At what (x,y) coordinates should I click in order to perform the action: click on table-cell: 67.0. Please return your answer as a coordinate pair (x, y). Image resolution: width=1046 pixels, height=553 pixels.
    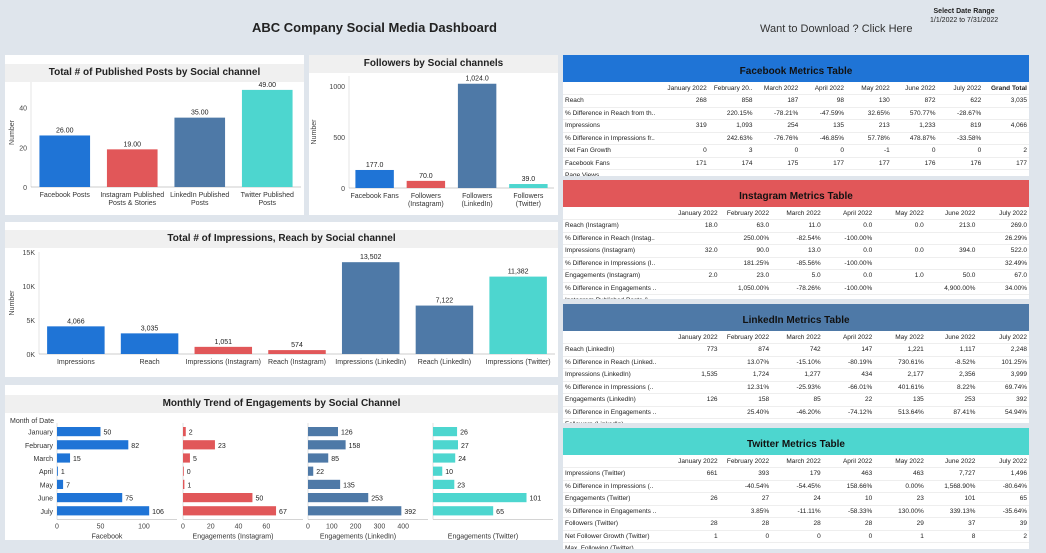
    Looking at the image, I should click on (1003, 276).